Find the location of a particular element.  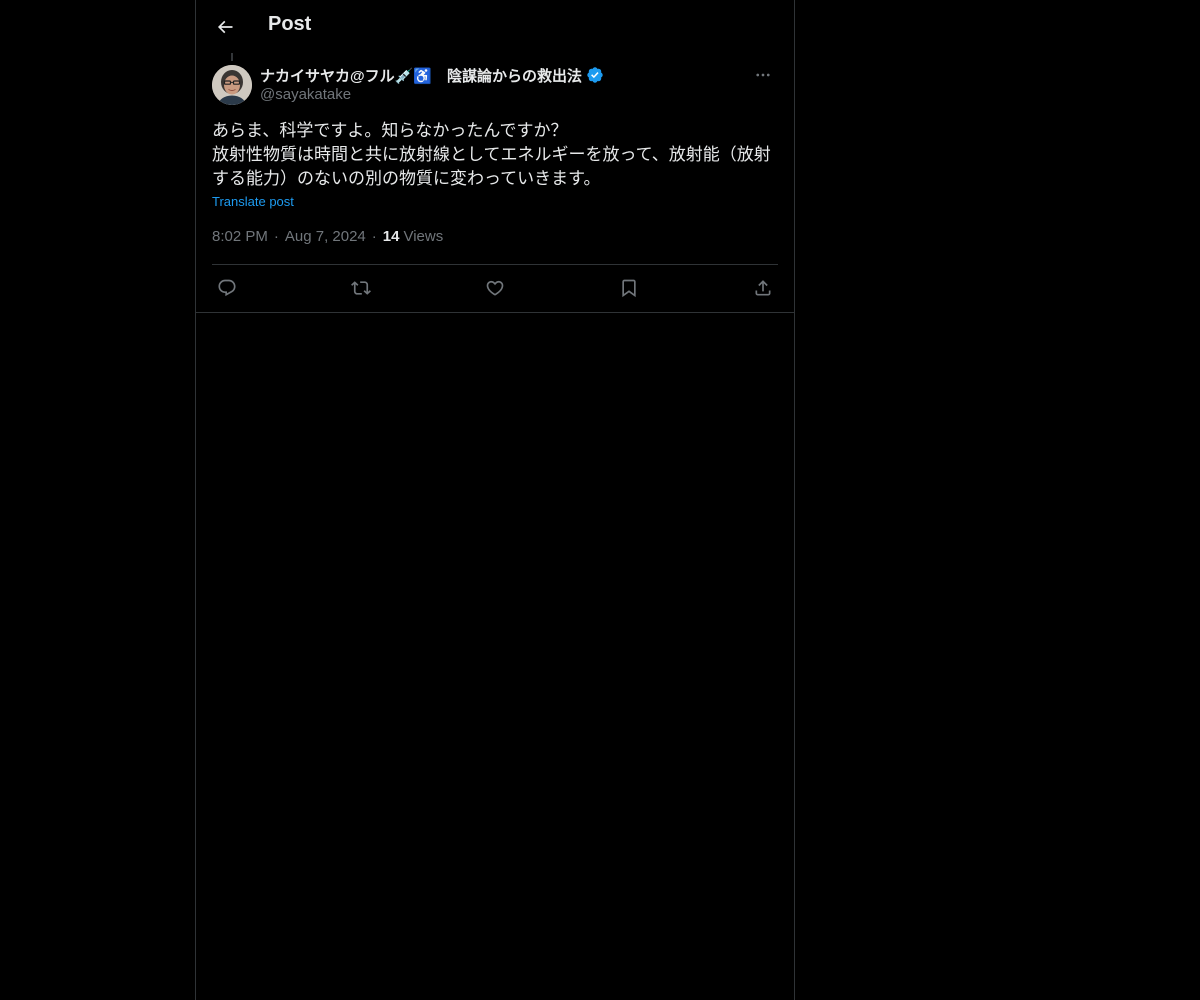

author-info: ナカイサヤカ@フル💉♿️ 陰謀論からの救出法 @sayakatake is located at coordinates (500, 83).